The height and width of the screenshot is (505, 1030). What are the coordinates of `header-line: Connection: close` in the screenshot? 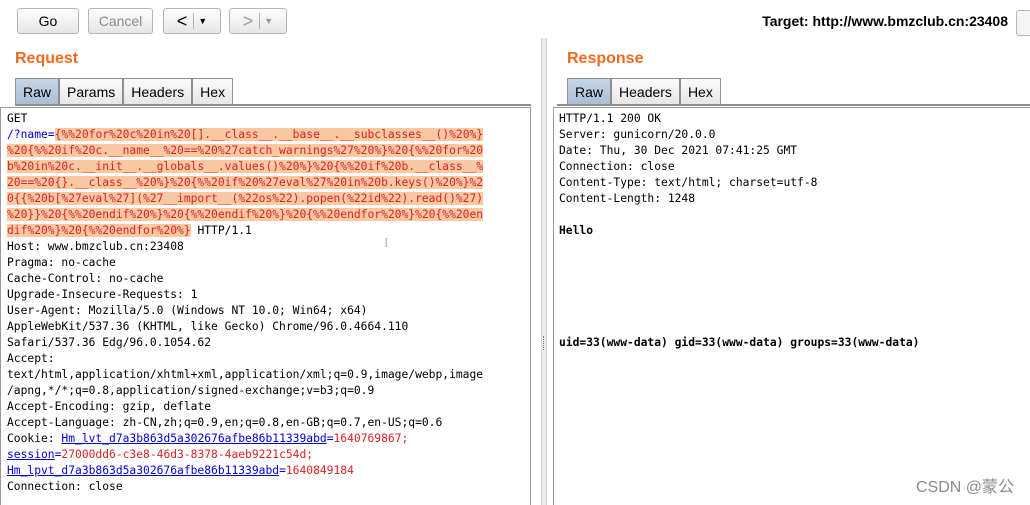 It's located at (65, 486).